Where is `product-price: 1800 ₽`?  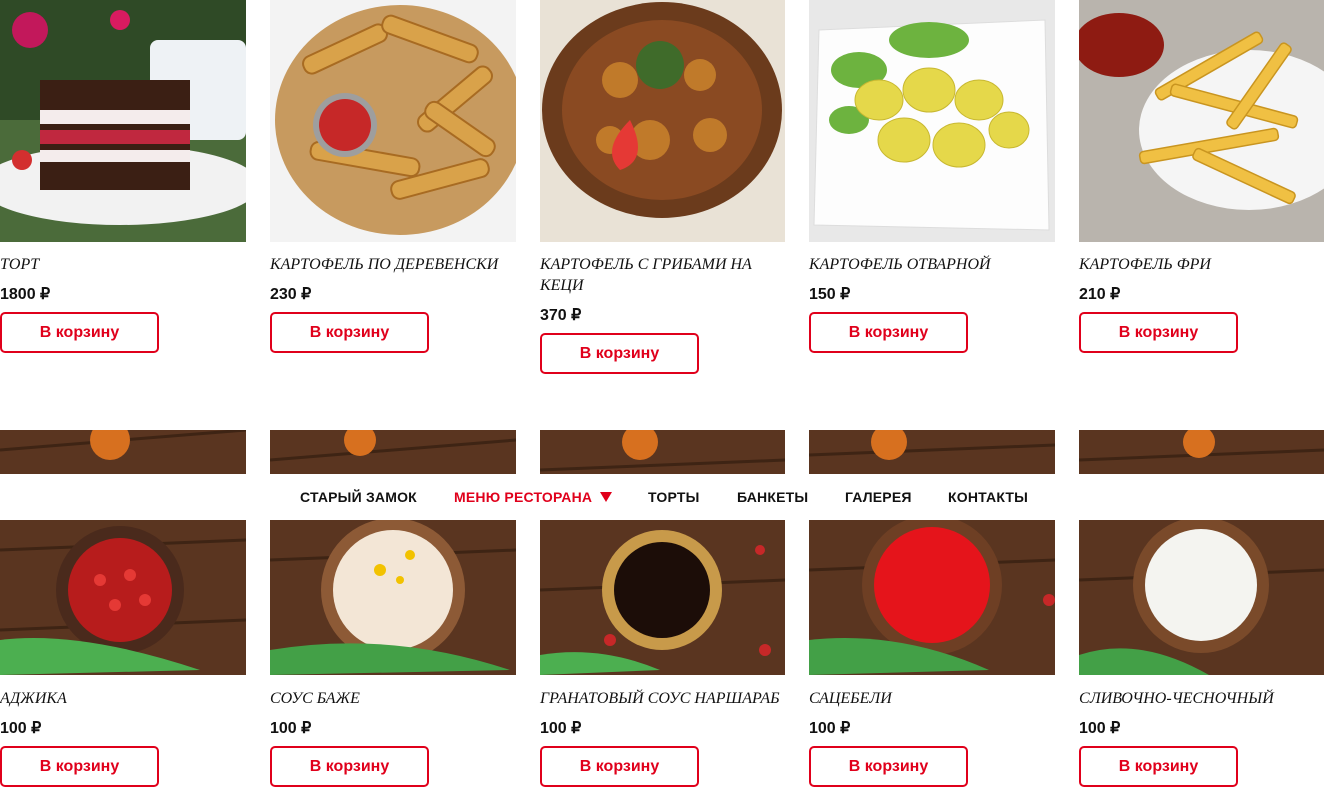 product-price: 1800 ₽ is located at coordinates (25, 294).